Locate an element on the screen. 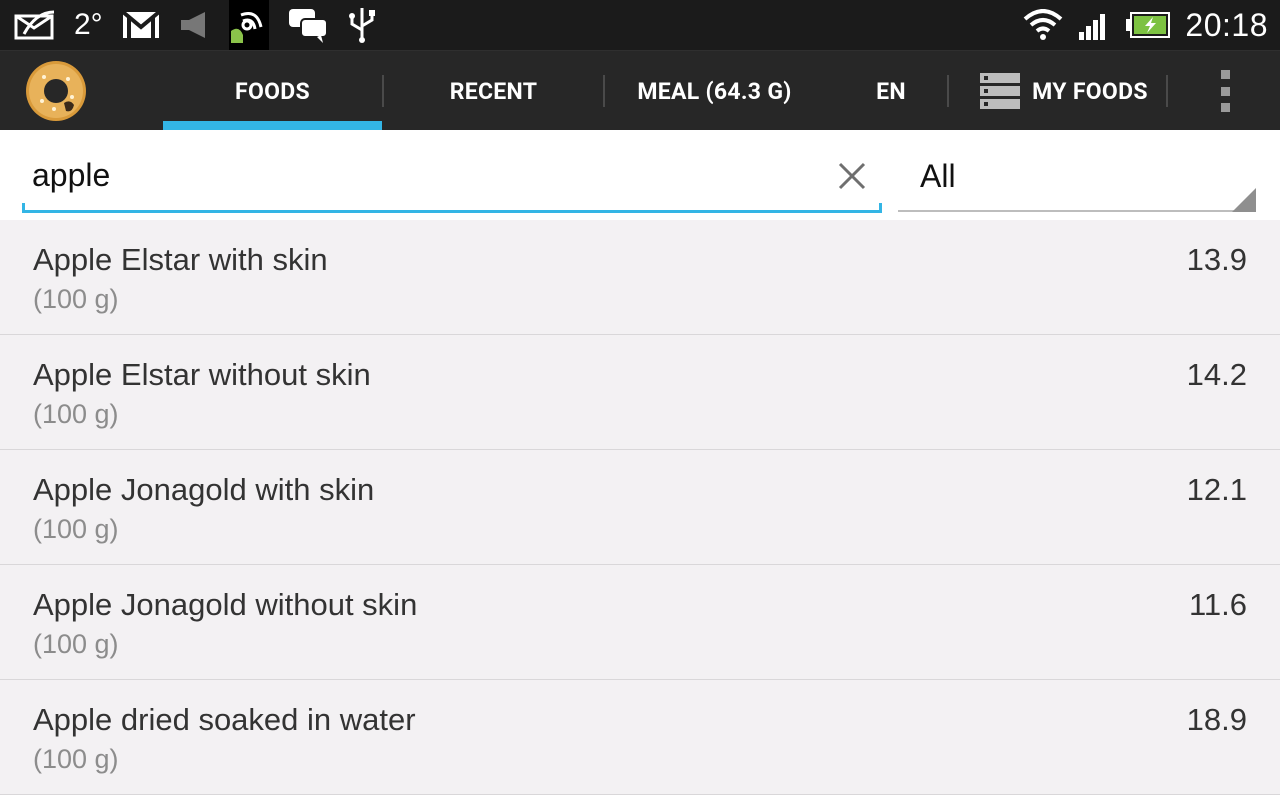 The height and width of the screenshot is (795, 1280). food-name: Apple dried soaked in water is located at coordinates (224, 719).